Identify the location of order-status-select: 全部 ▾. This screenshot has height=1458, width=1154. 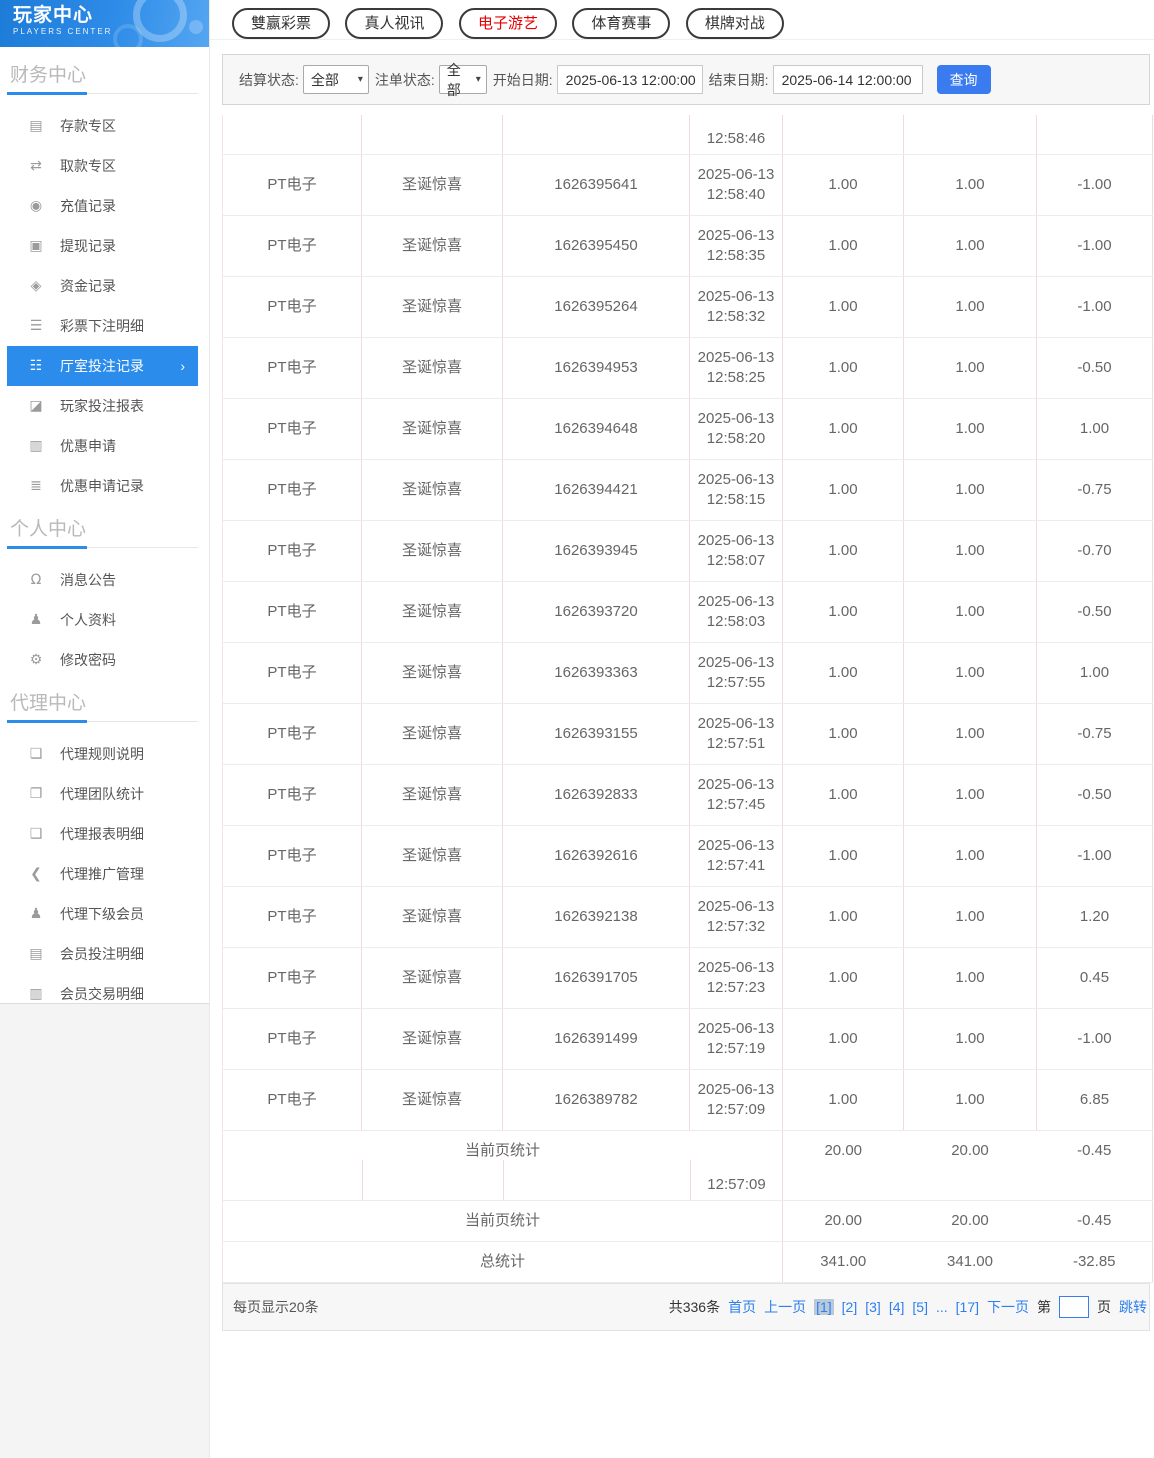
(462, 80).